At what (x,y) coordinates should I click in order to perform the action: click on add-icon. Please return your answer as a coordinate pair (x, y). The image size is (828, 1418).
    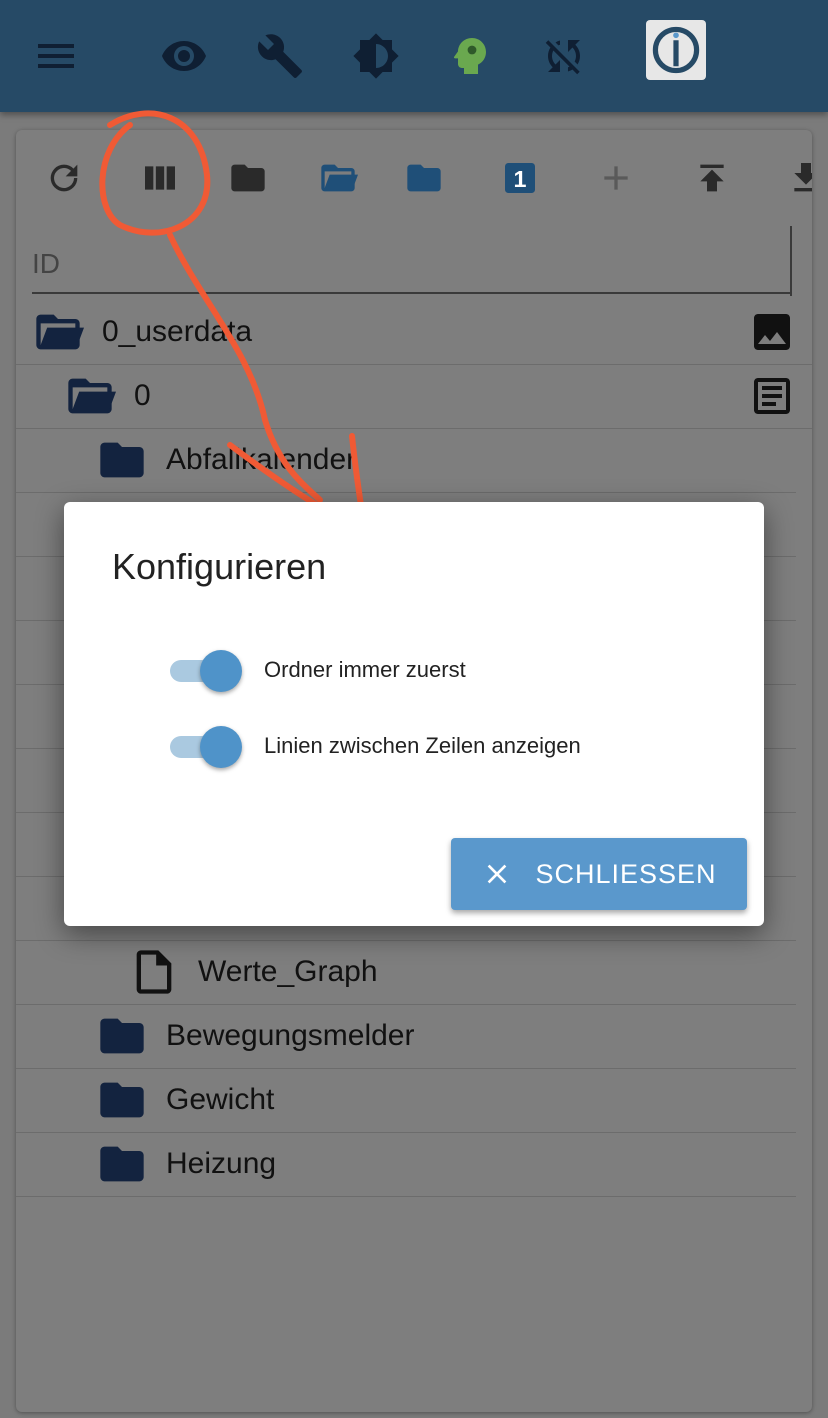
    Looking at the image, I should click on (616, 178).